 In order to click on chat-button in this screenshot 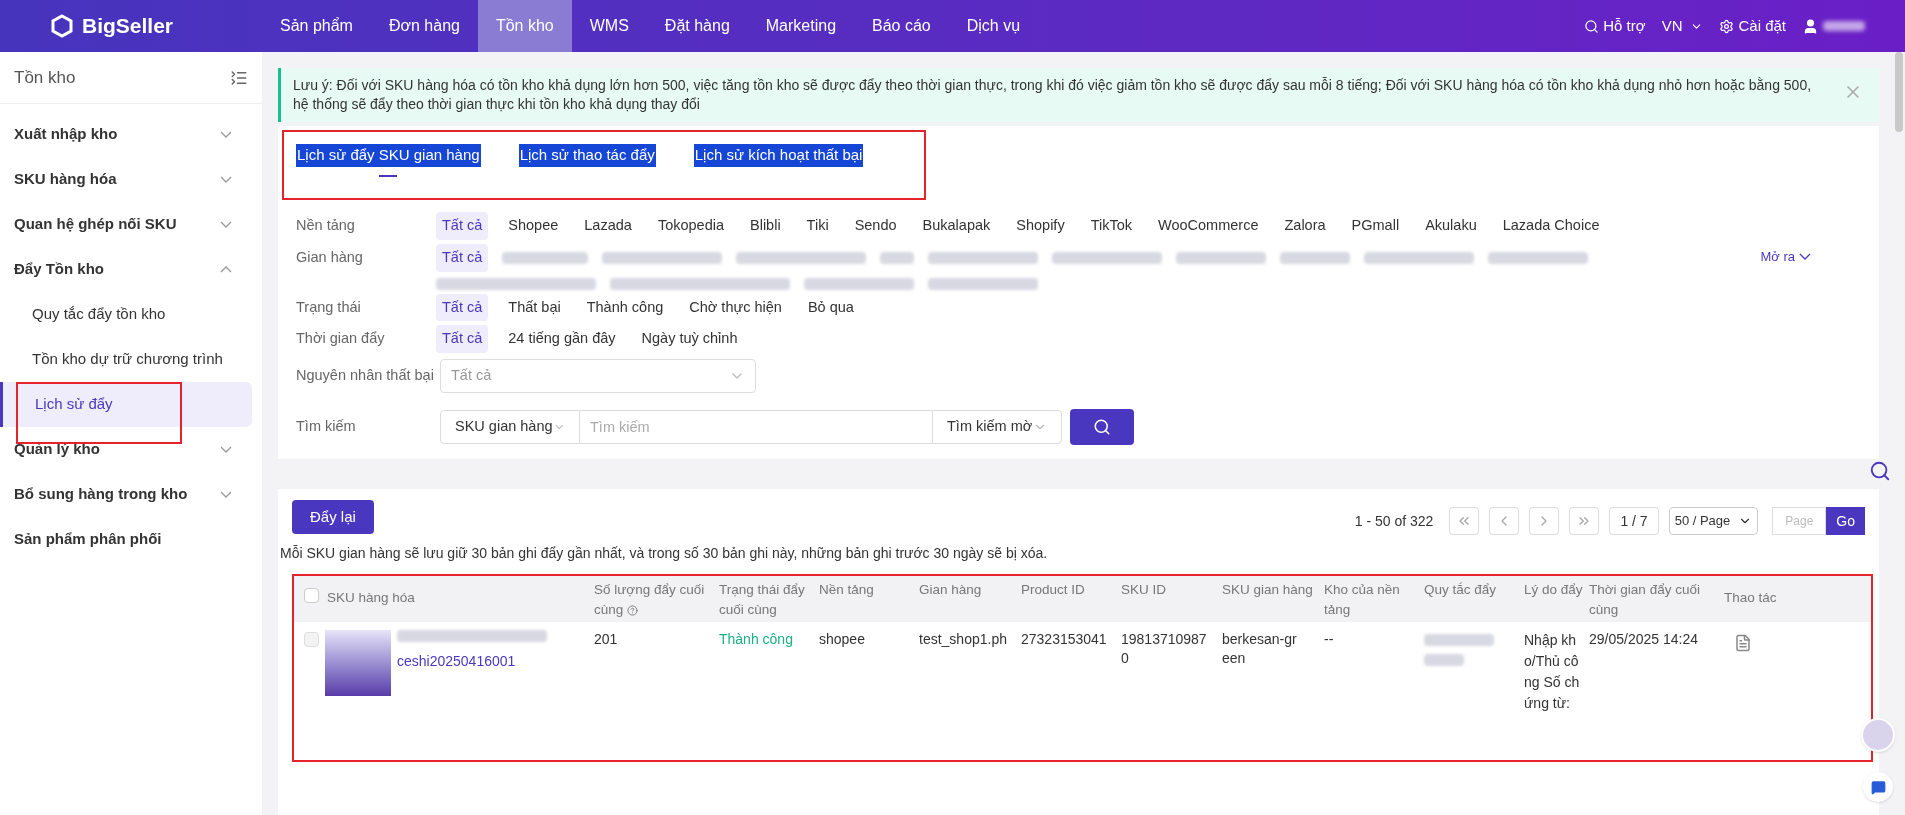, I will do `click(1878, 787)`.